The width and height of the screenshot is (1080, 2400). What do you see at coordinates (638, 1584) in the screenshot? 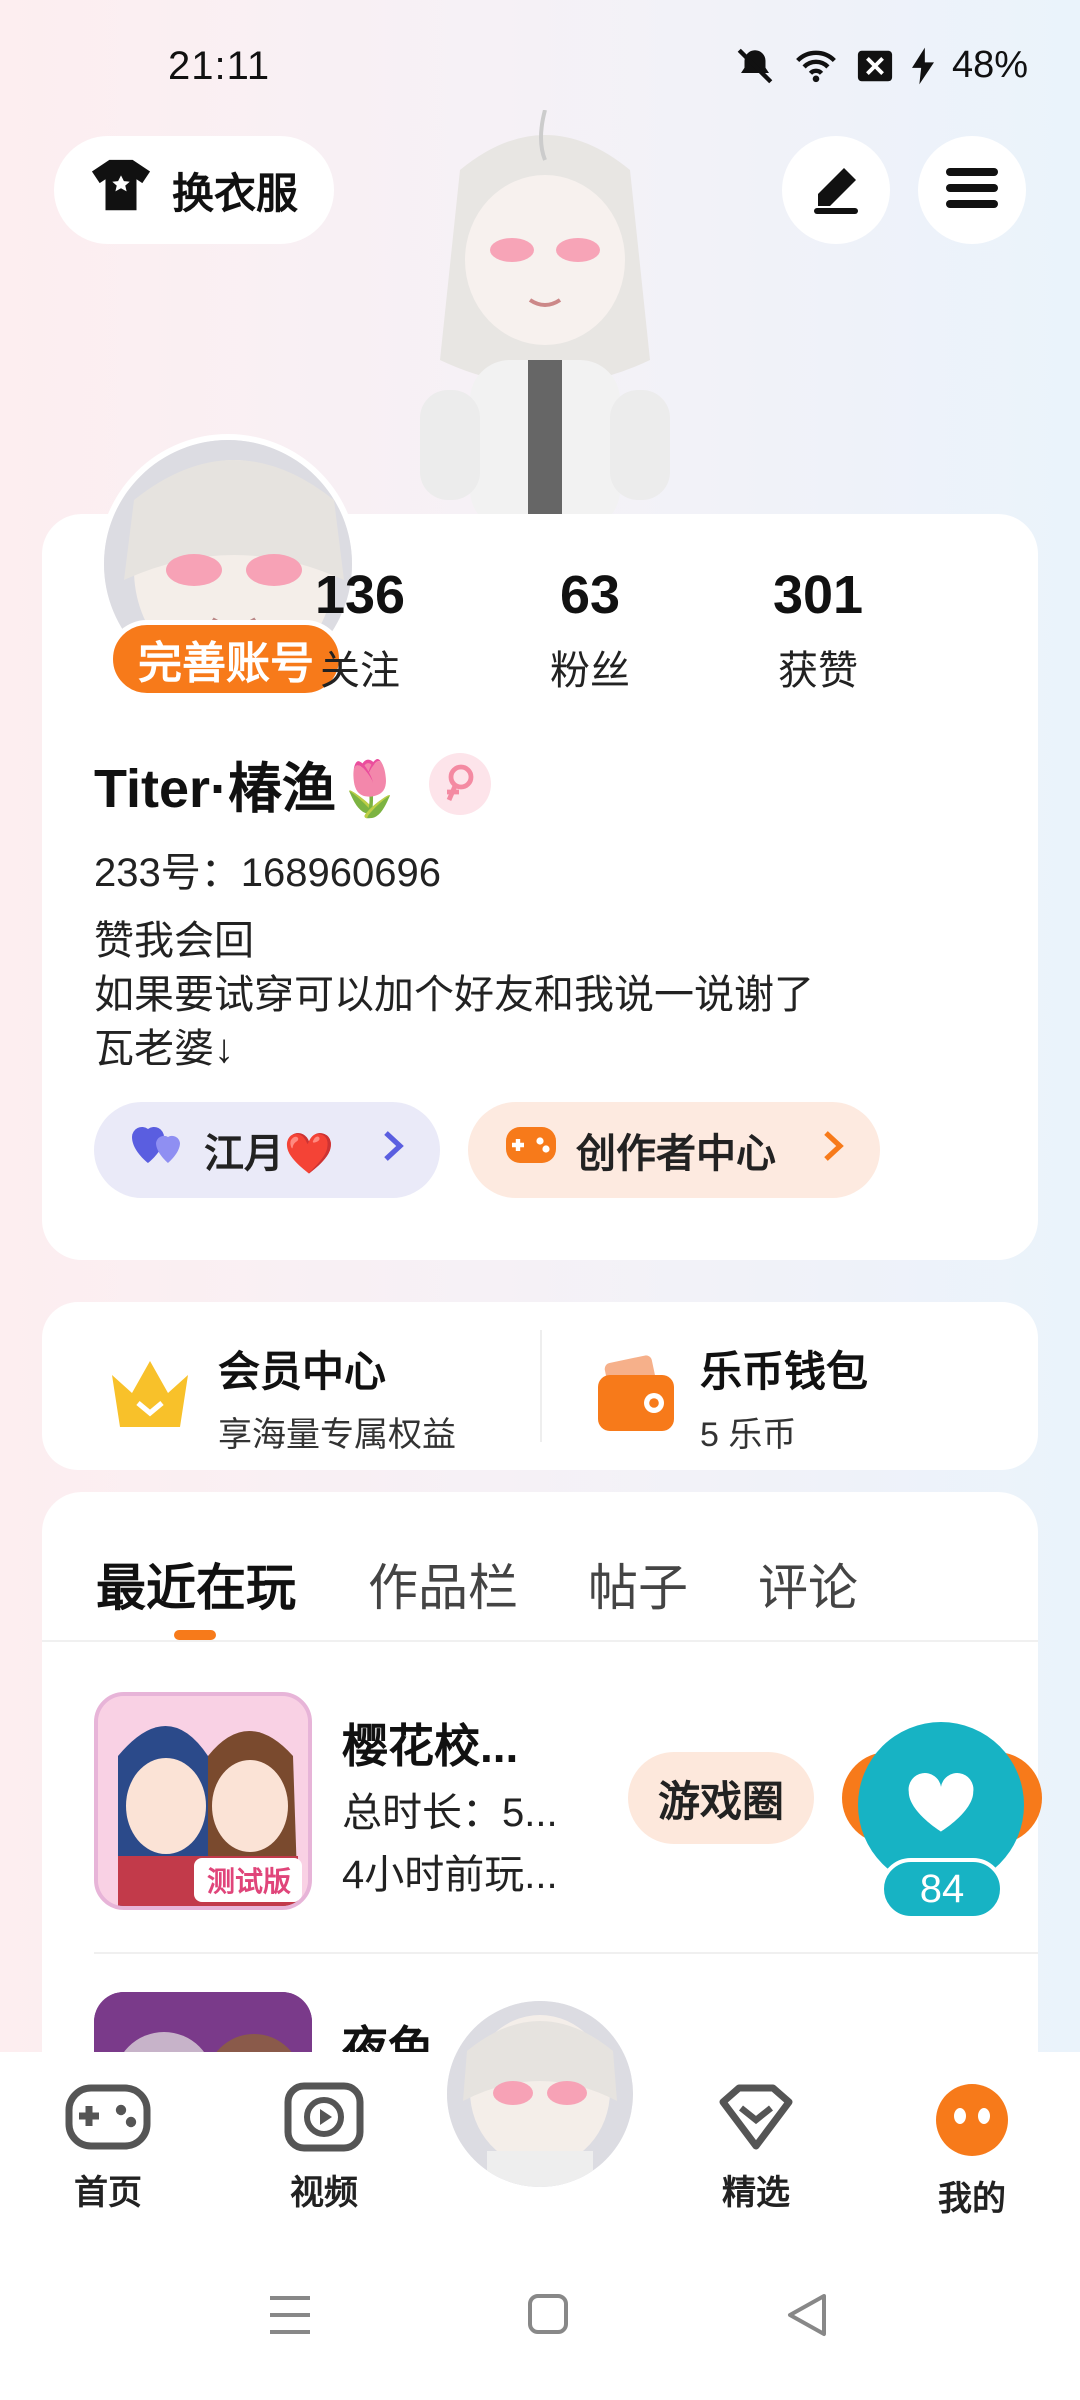
I see `tab-posts: 帖子` at bounding box center [638, 1584].